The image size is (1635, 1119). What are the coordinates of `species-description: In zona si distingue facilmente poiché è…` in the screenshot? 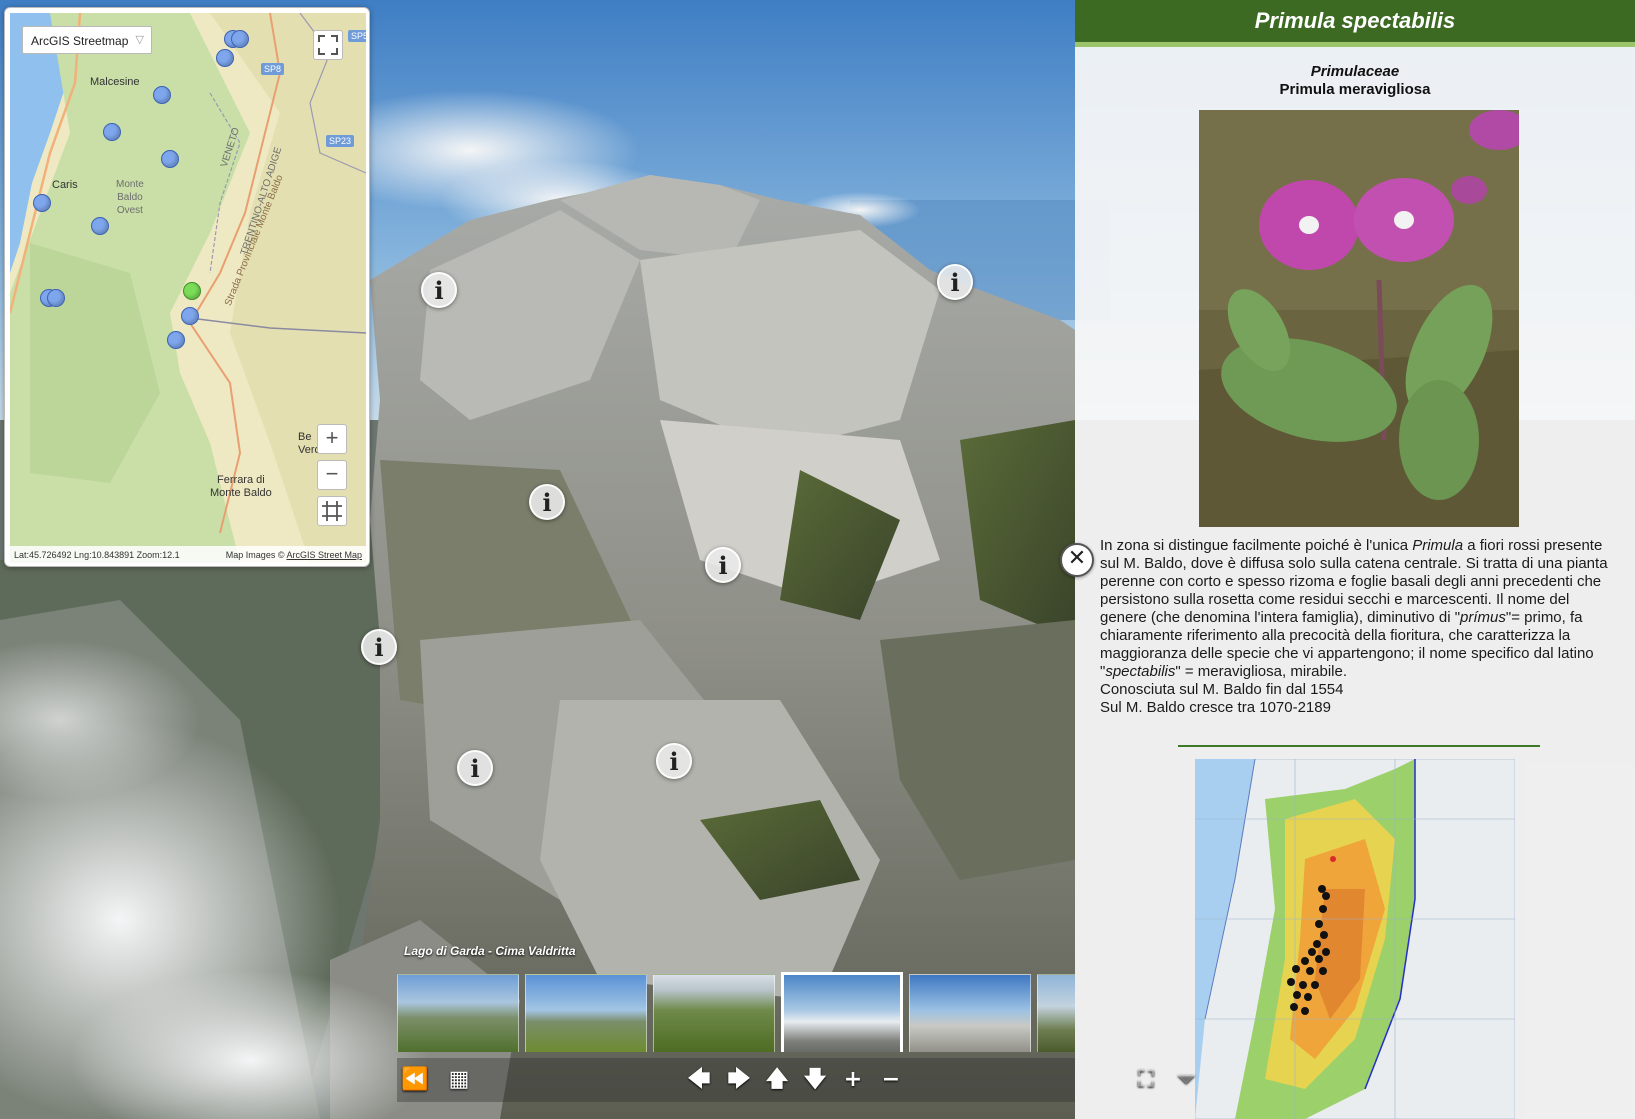 It's located at (1355, 627).